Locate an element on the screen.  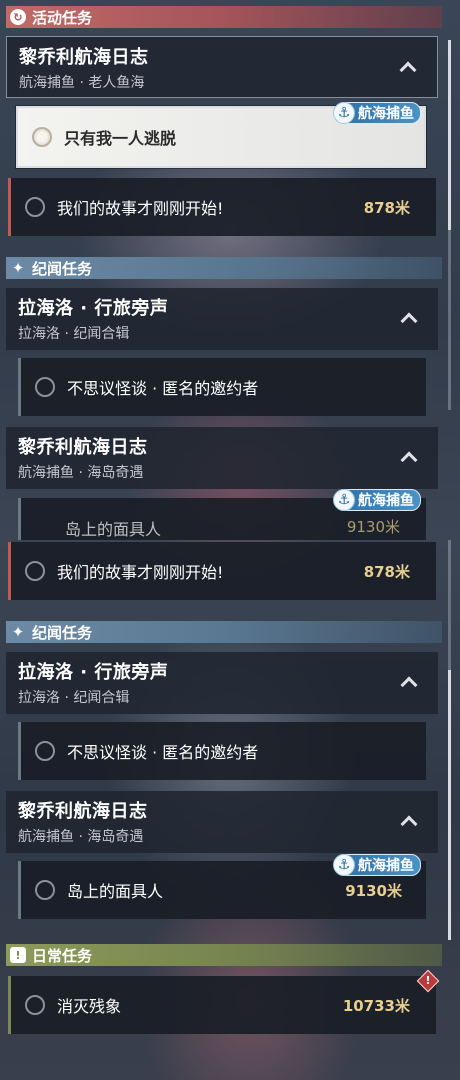
task-label: 只有我一人逃脱 is located at coordinates (120, 138).